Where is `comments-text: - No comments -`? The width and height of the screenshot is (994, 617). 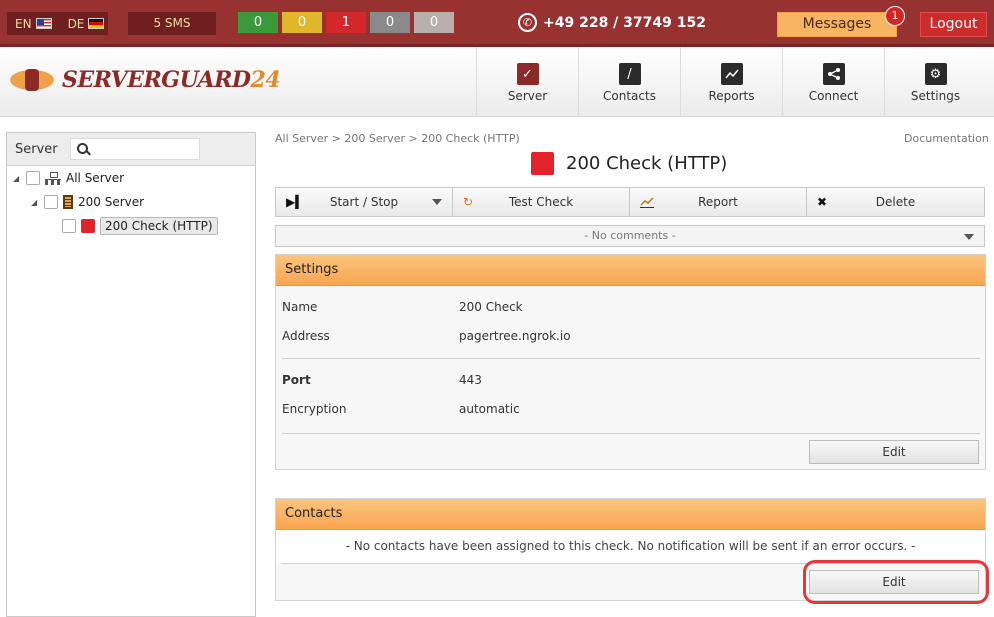
comments-text: - No comments - is located at coordinates (630, 235).